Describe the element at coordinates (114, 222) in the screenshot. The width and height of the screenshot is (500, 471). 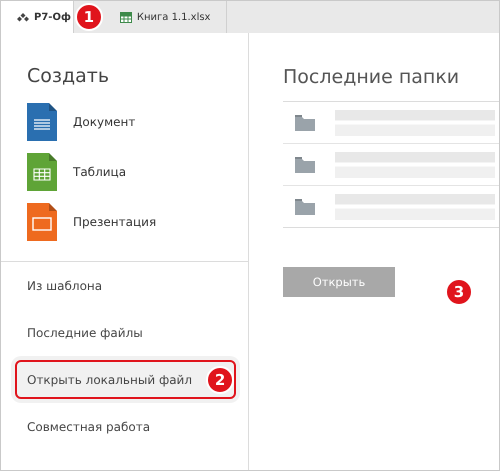
I see `create-item: Презентация` at that location.